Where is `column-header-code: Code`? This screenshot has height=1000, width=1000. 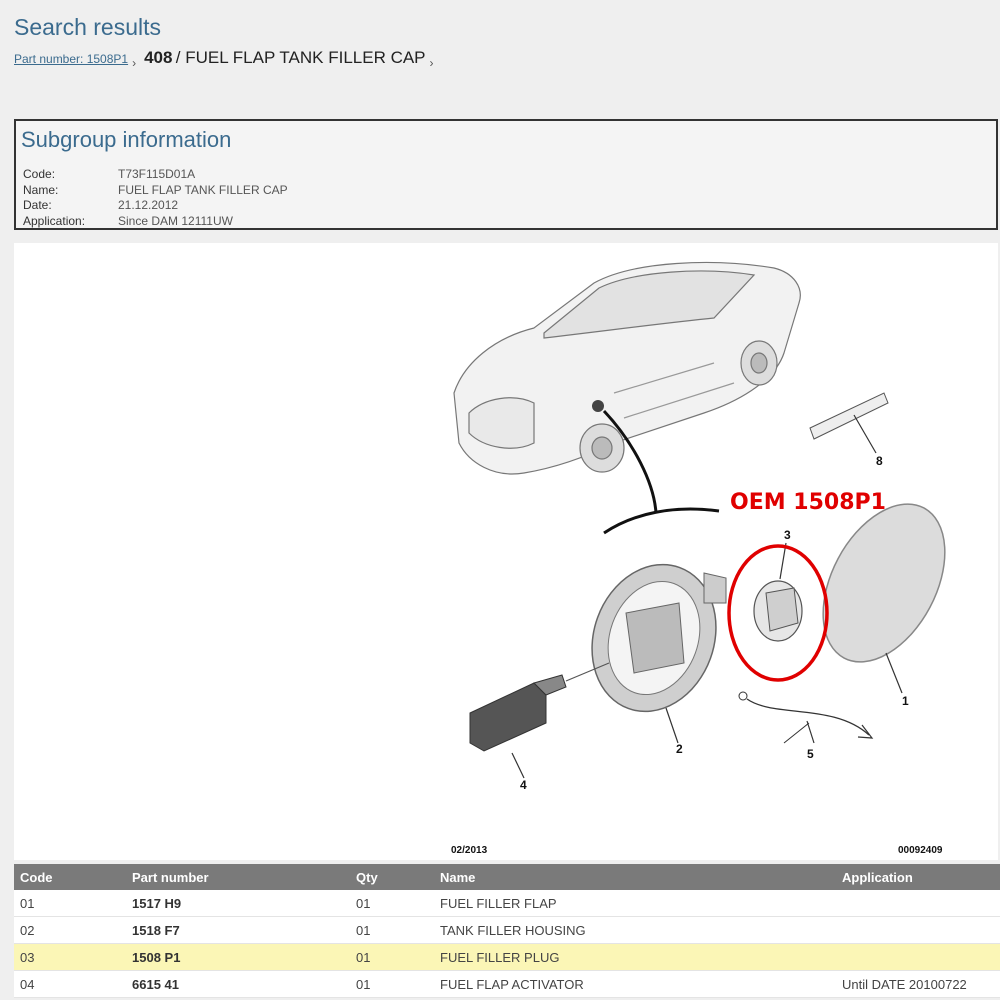
column-header-code: Code is located at coordinates (70, 877).